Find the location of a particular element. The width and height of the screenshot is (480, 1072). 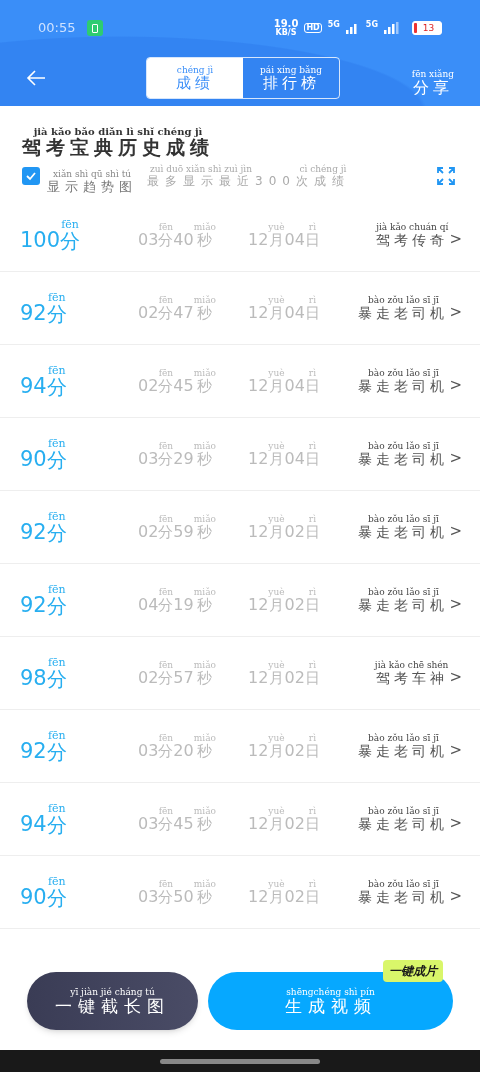

score: 100 is located at coordinates (40, 240).